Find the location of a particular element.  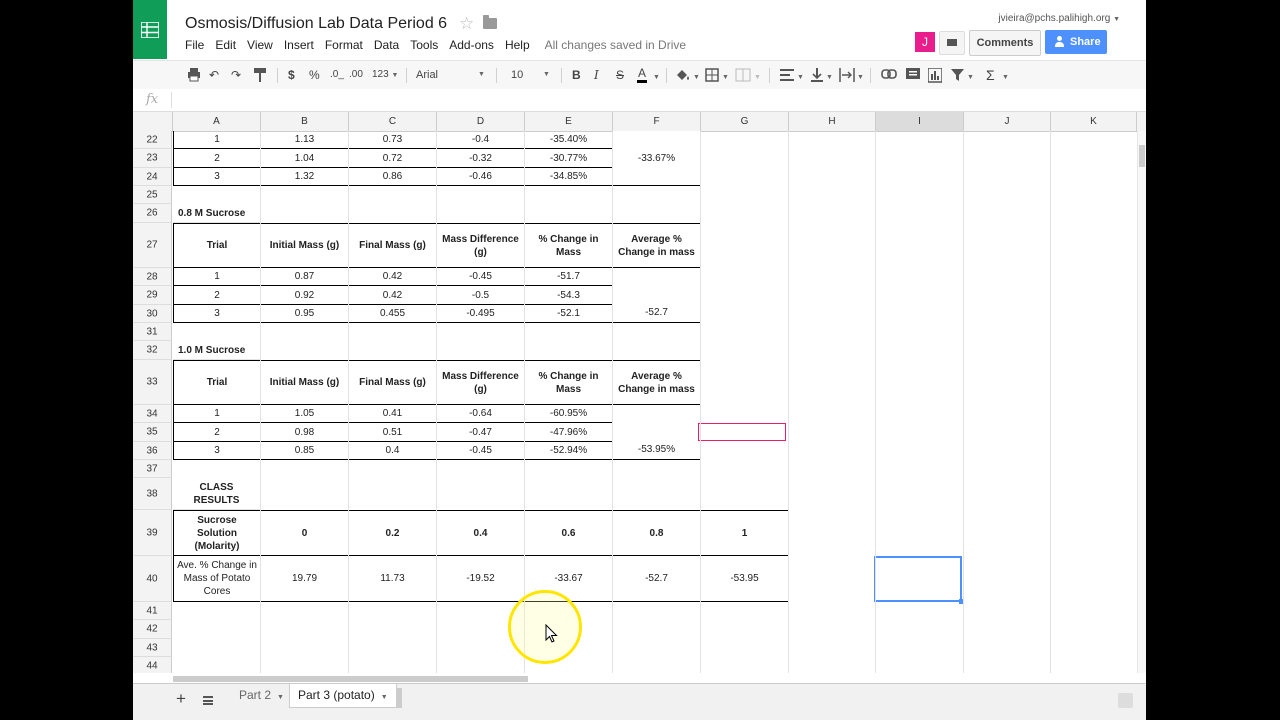

cell: 1 is located at coordinates (217, 414).